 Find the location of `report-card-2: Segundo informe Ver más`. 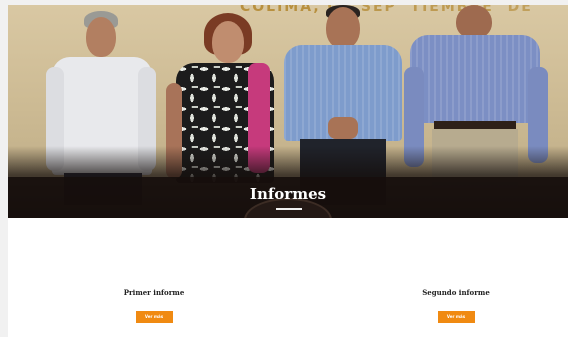

report-card-2: Segundo informe Ver más is located at coordinates (456, 305).